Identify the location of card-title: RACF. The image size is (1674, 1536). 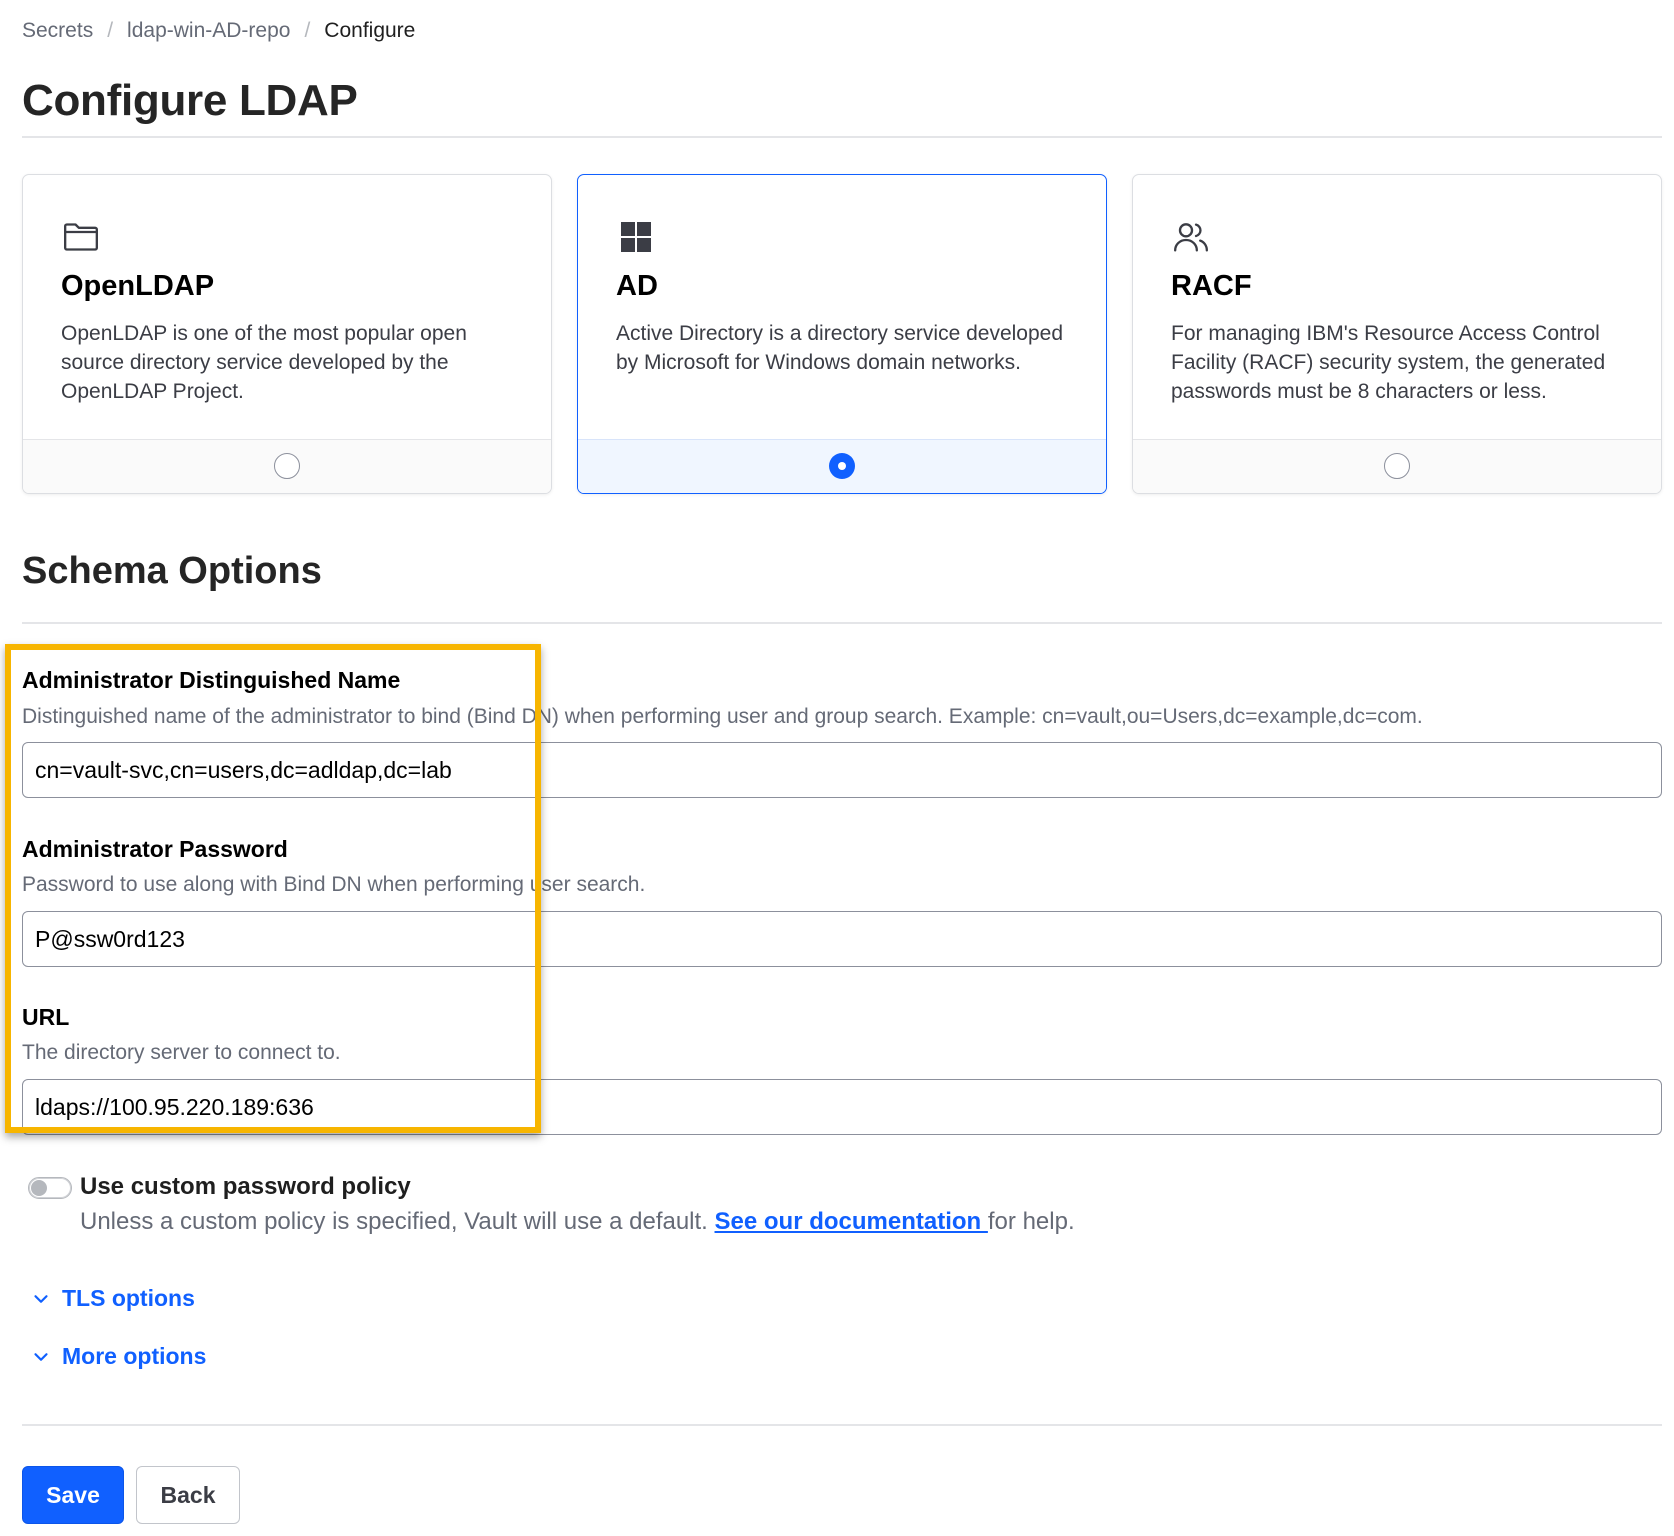
(1211, 286).